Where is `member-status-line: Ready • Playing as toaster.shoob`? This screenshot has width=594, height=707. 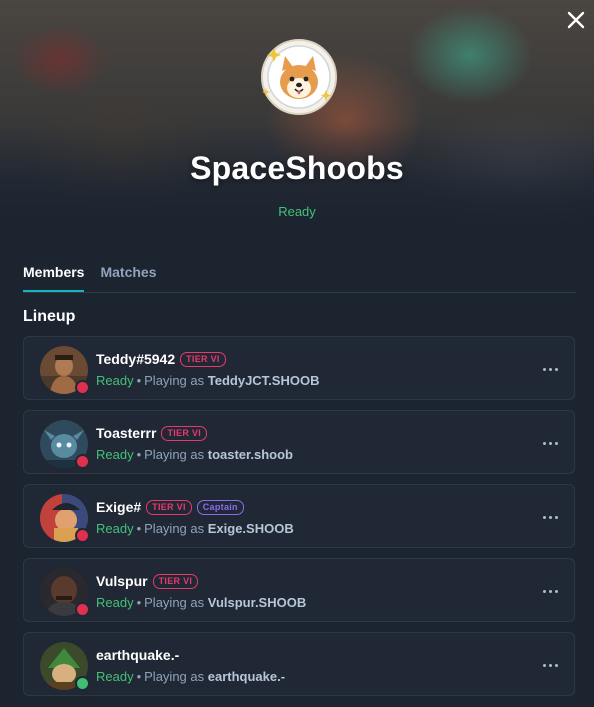
member-status-line: Ready • Playing as toaster.shoob is located at coordinates (194, 454).